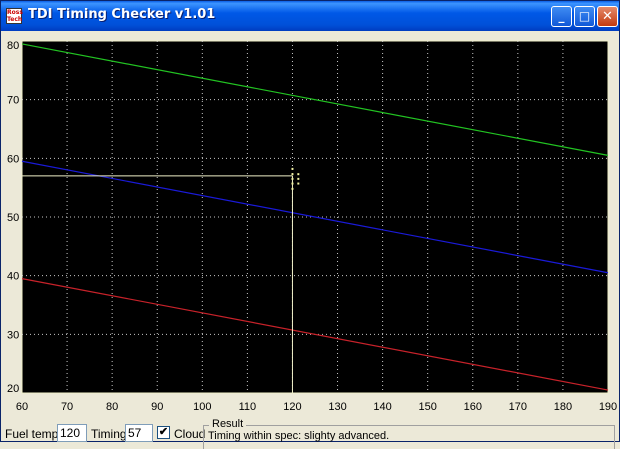 The image size is (620, 449). What do you see at coordinates (13, 335) in the screenshot?
I see `y-tick-label: 30` at bounding box center [13, 335].